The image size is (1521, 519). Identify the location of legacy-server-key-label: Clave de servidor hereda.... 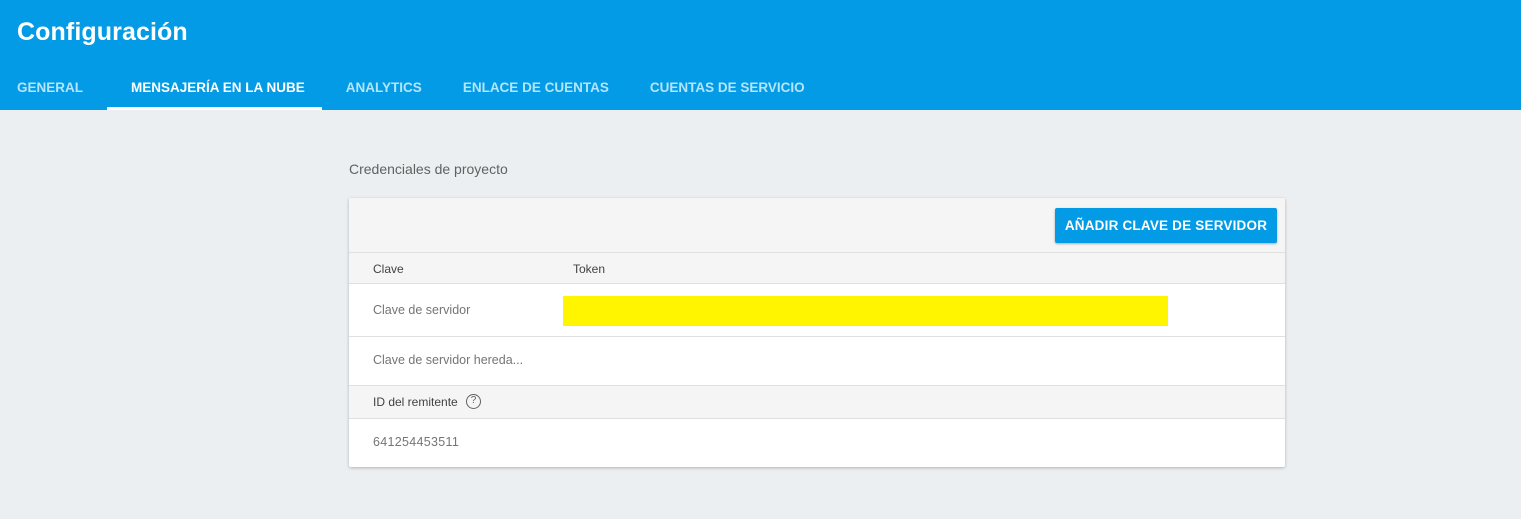
(448, 360).